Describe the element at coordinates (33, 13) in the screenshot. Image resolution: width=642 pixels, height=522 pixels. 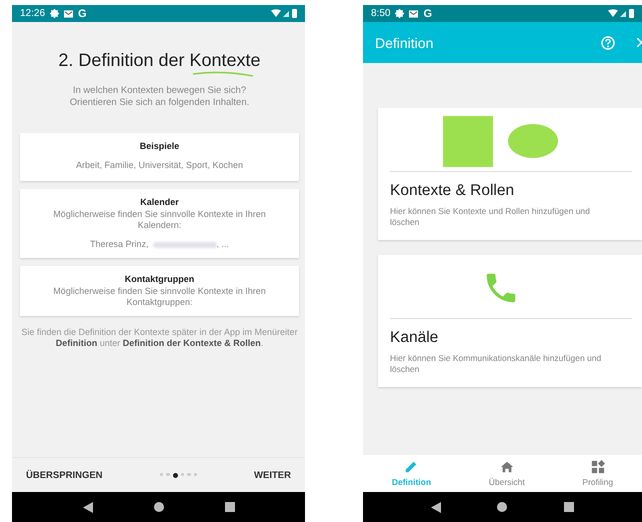
I see `status-time: 12:26` at that location.